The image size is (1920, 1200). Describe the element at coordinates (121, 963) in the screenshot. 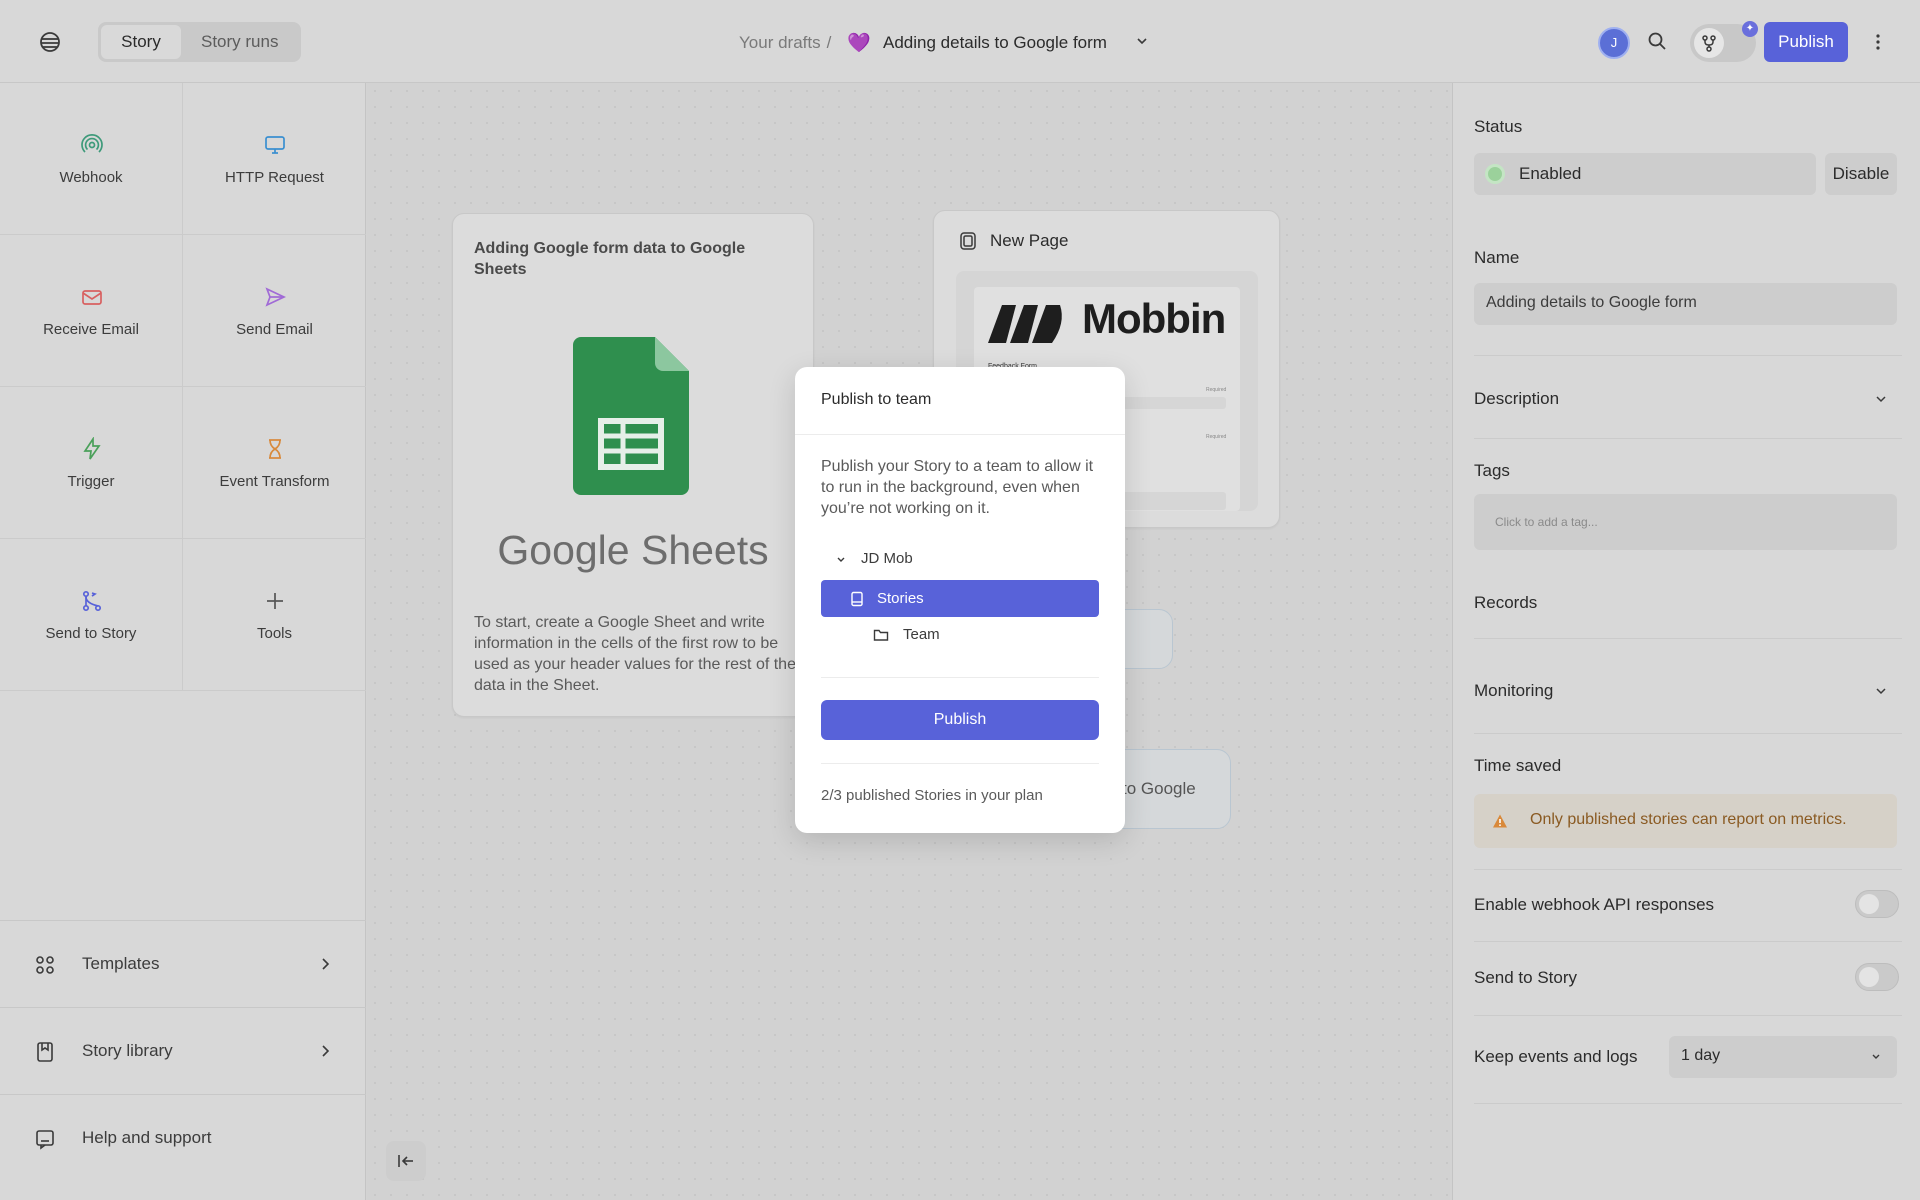

I see `sidebar-item-label: Templates` at that location.